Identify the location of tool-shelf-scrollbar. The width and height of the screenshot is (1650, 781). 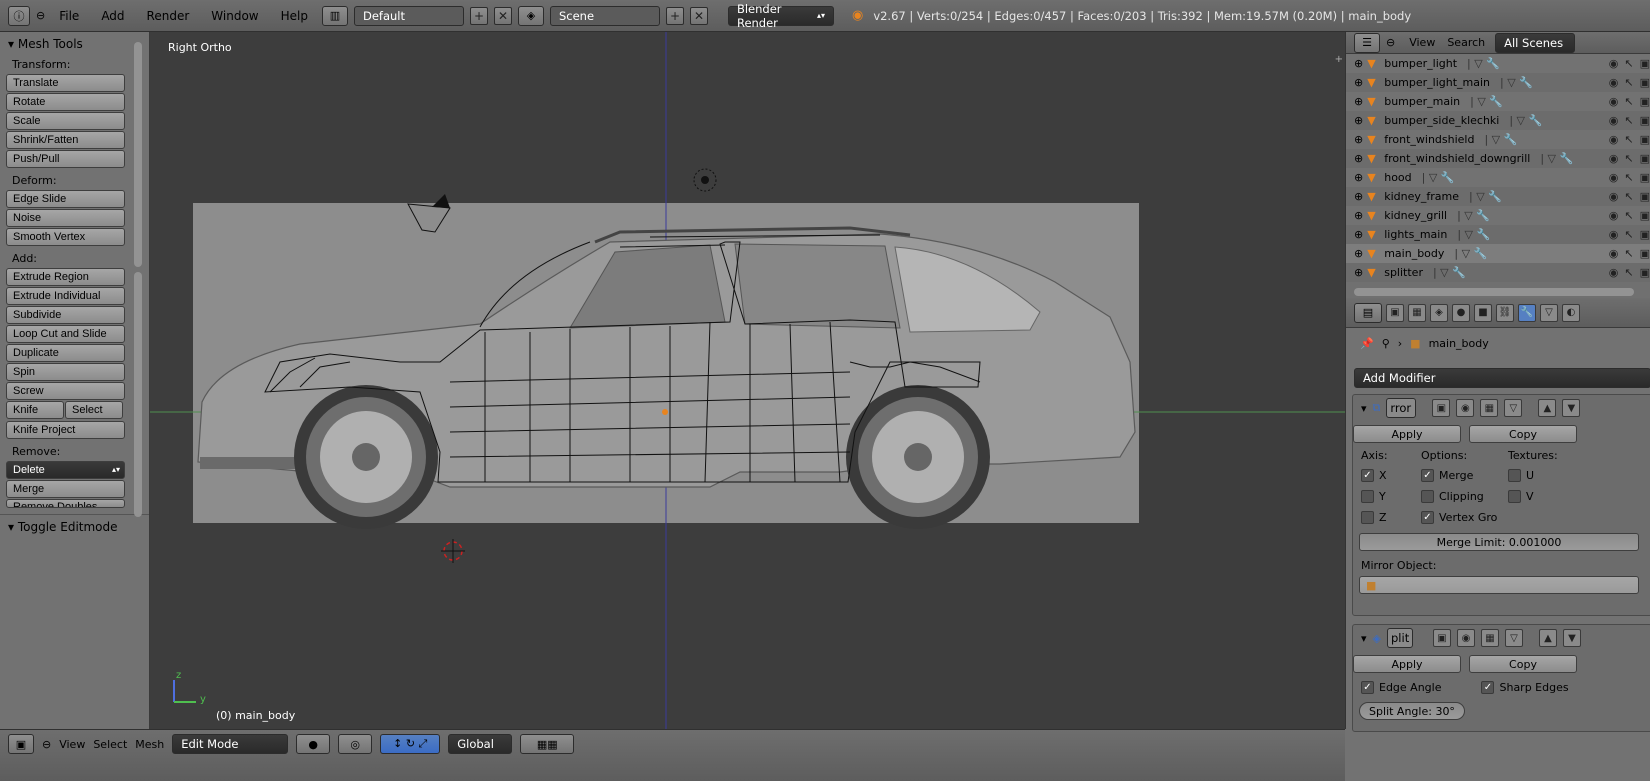
(138, 154).